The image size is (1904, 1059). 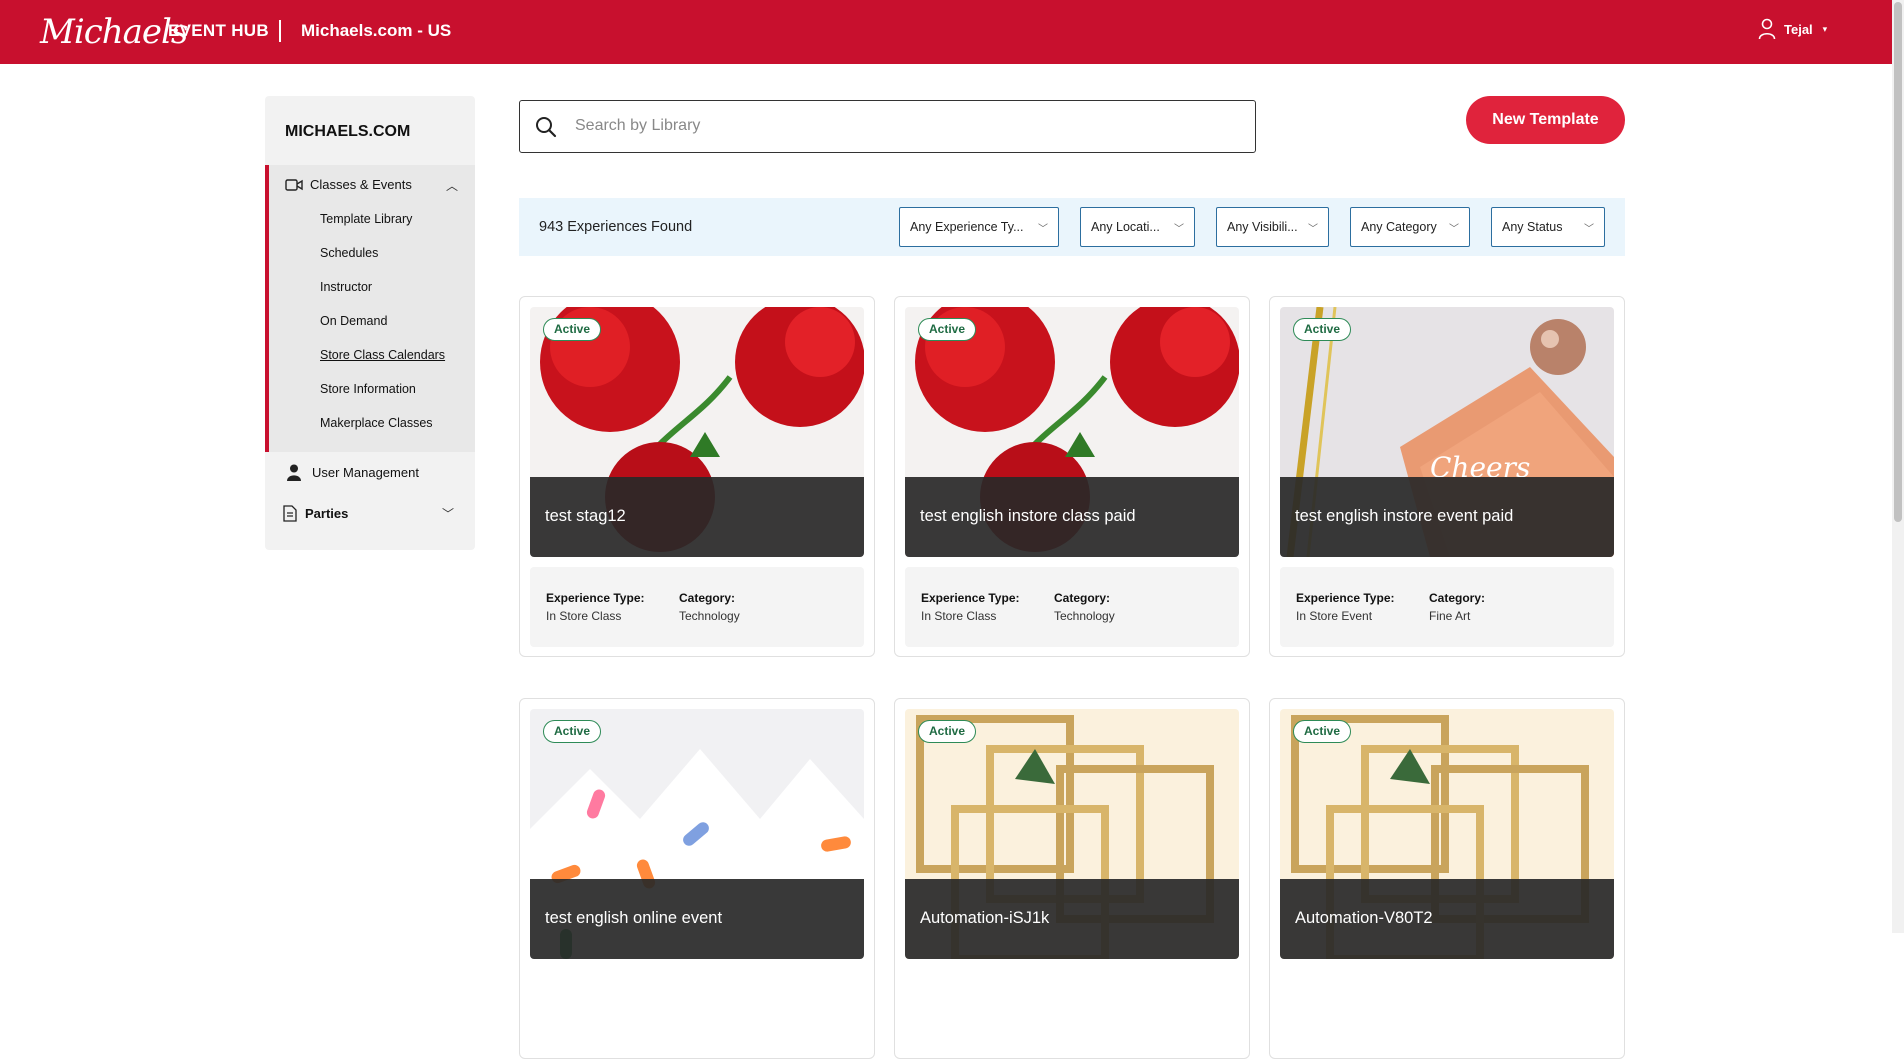 I want to click on sidebar-item-makerplace-classes: Makerplace Classes, so click(x=376, y=423).